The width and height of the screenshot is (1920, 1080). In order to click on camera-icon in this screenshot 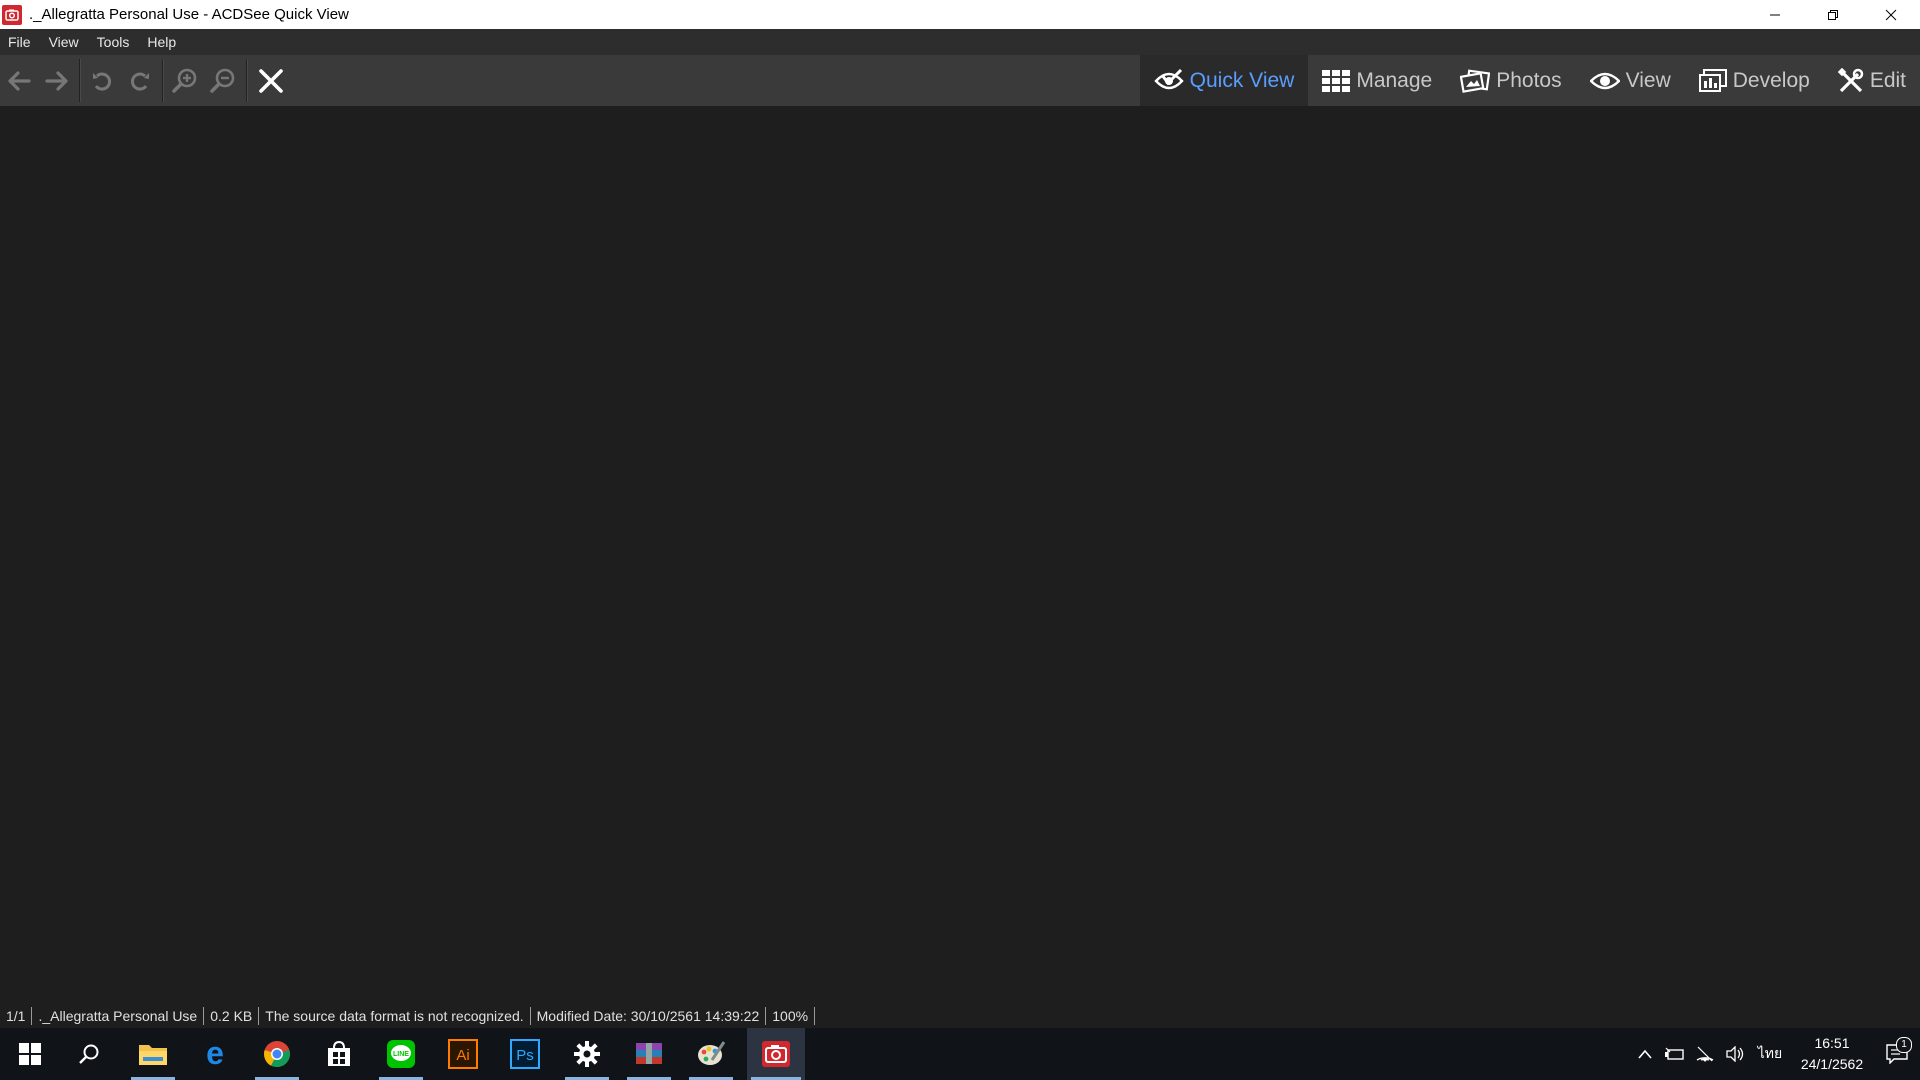, I will do `click(776, 1054)`.